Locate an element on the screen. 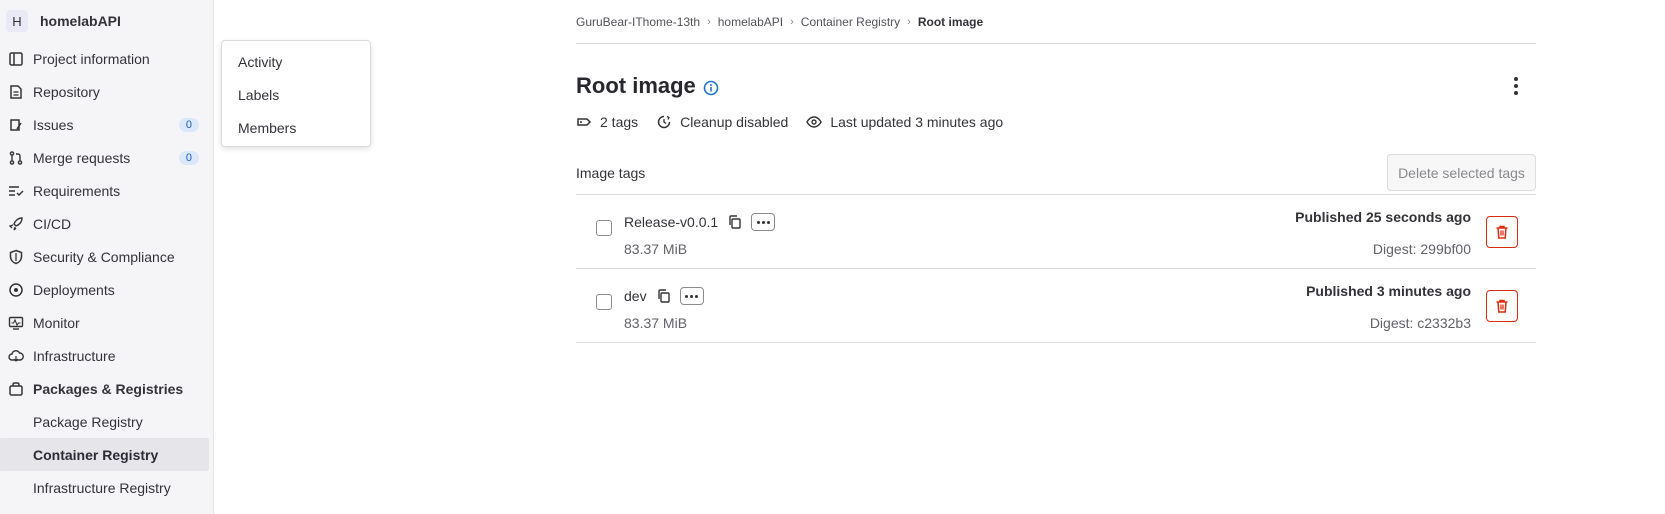 The width and height of the screenshot is (1665, 514). sidebar-item-deployments: Deployments is located at coordinates (106, 289).